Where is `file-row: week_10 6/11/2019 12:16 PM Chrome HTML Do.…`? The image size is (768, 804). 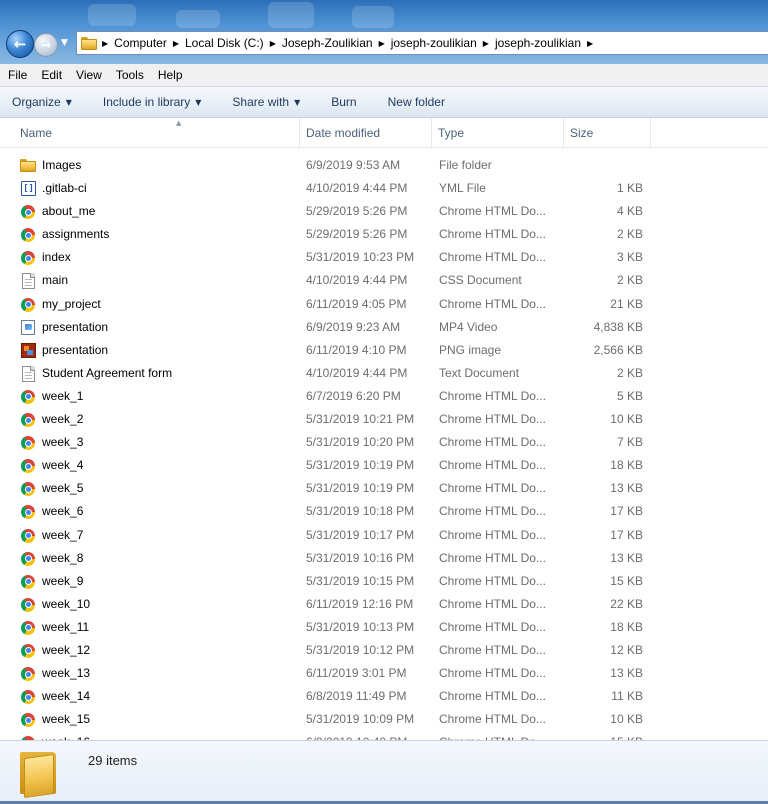
file-row: week_10 6/11/2019 12:16 PM Chrome HTML Do.… is located at coordinates (384, 604).